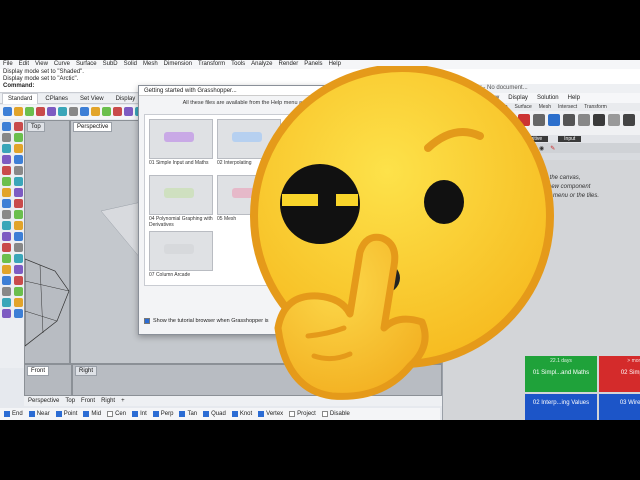 The height and width of the screenshot is (480, 640). What do you see at coordinates (181, 145) in the screenshot?
I see `tutorial-thumb: 01 Simple Input and Maths` at bounding box center [181, 145].